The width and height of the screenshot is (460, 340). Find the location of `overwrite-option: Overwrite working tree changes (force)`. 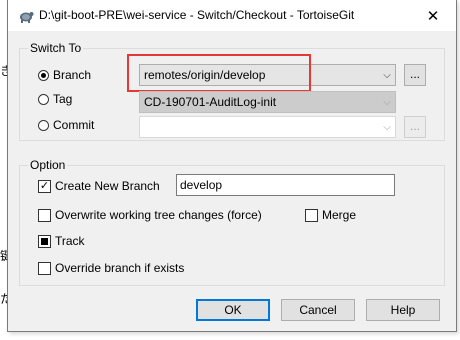

overwrite-option: Overwrite working tree changes (force) is located at coordinates (150, 215).